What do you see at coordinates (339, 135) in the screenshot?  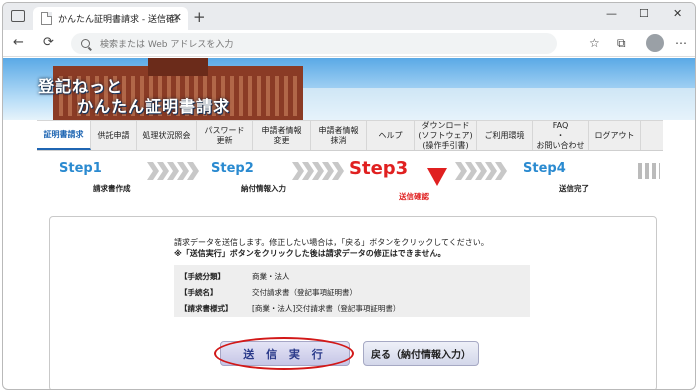 I see `menu-item: 申請者情報 抹消` at bounding box center [339, 135].